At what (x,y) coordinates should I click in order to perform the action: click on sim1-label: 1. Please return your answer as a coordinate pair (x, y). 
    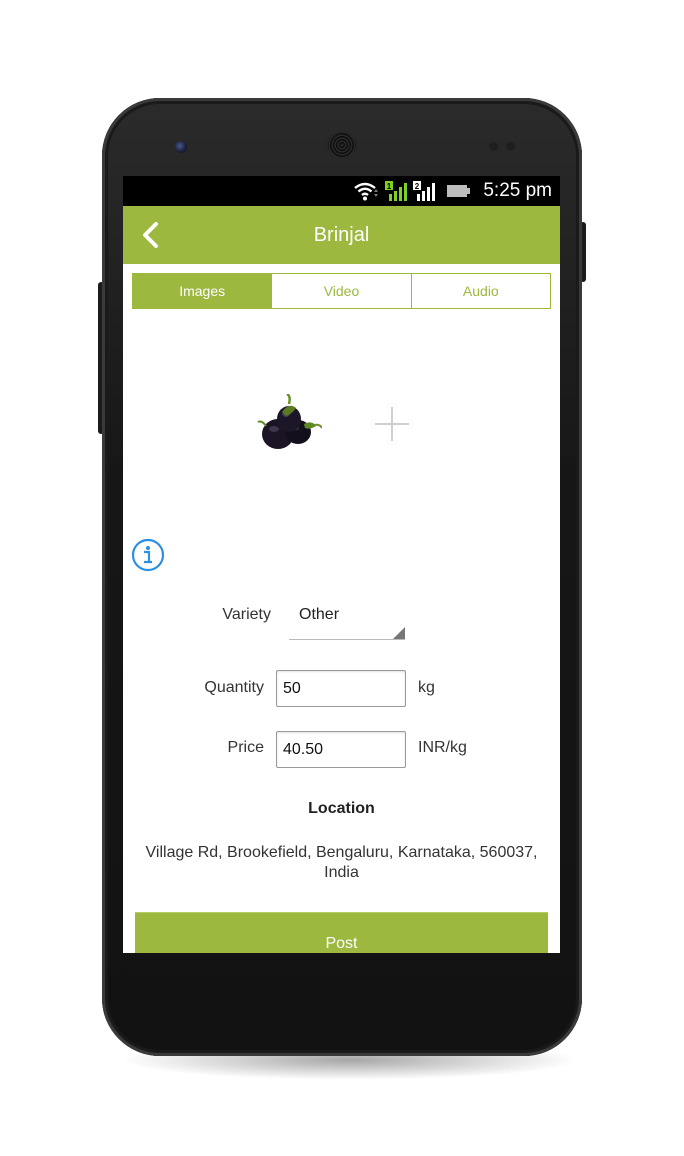
    Looking at the image, I should click on (389, 186).